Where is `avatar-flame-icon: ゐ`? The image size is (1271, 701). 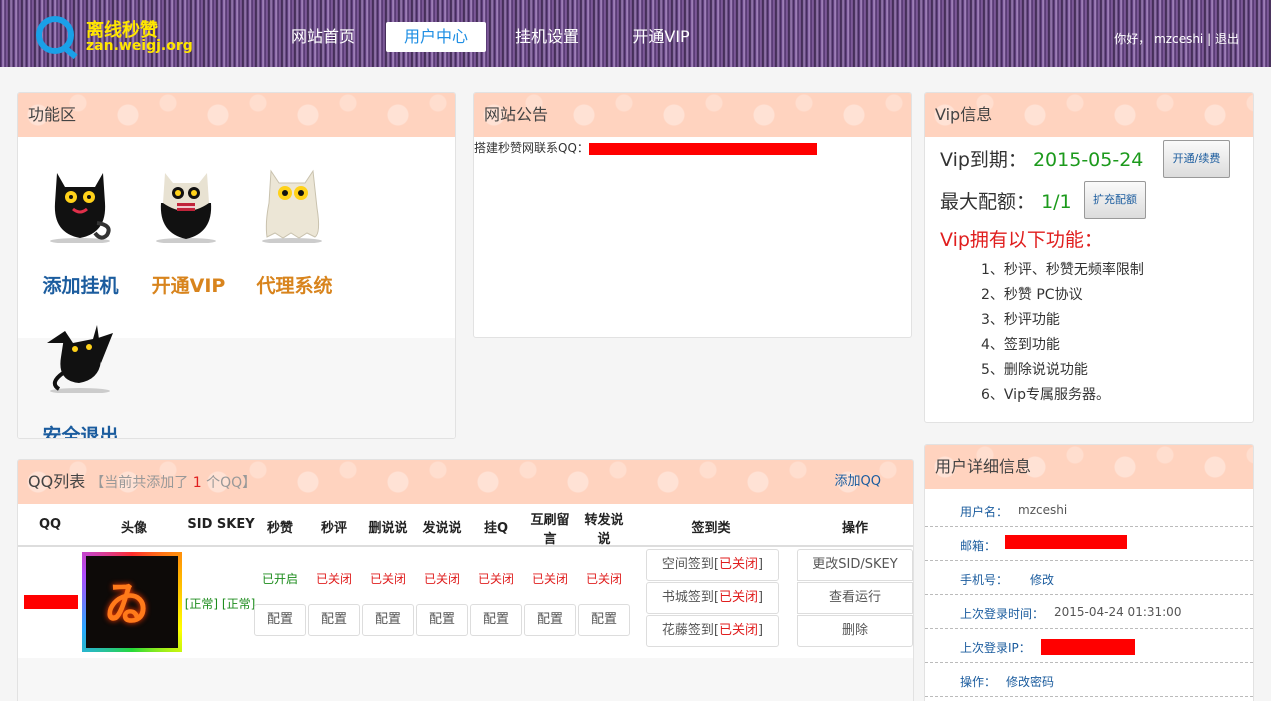 avatar-flame-icon: ゐ is located at coordinates (127, 604).